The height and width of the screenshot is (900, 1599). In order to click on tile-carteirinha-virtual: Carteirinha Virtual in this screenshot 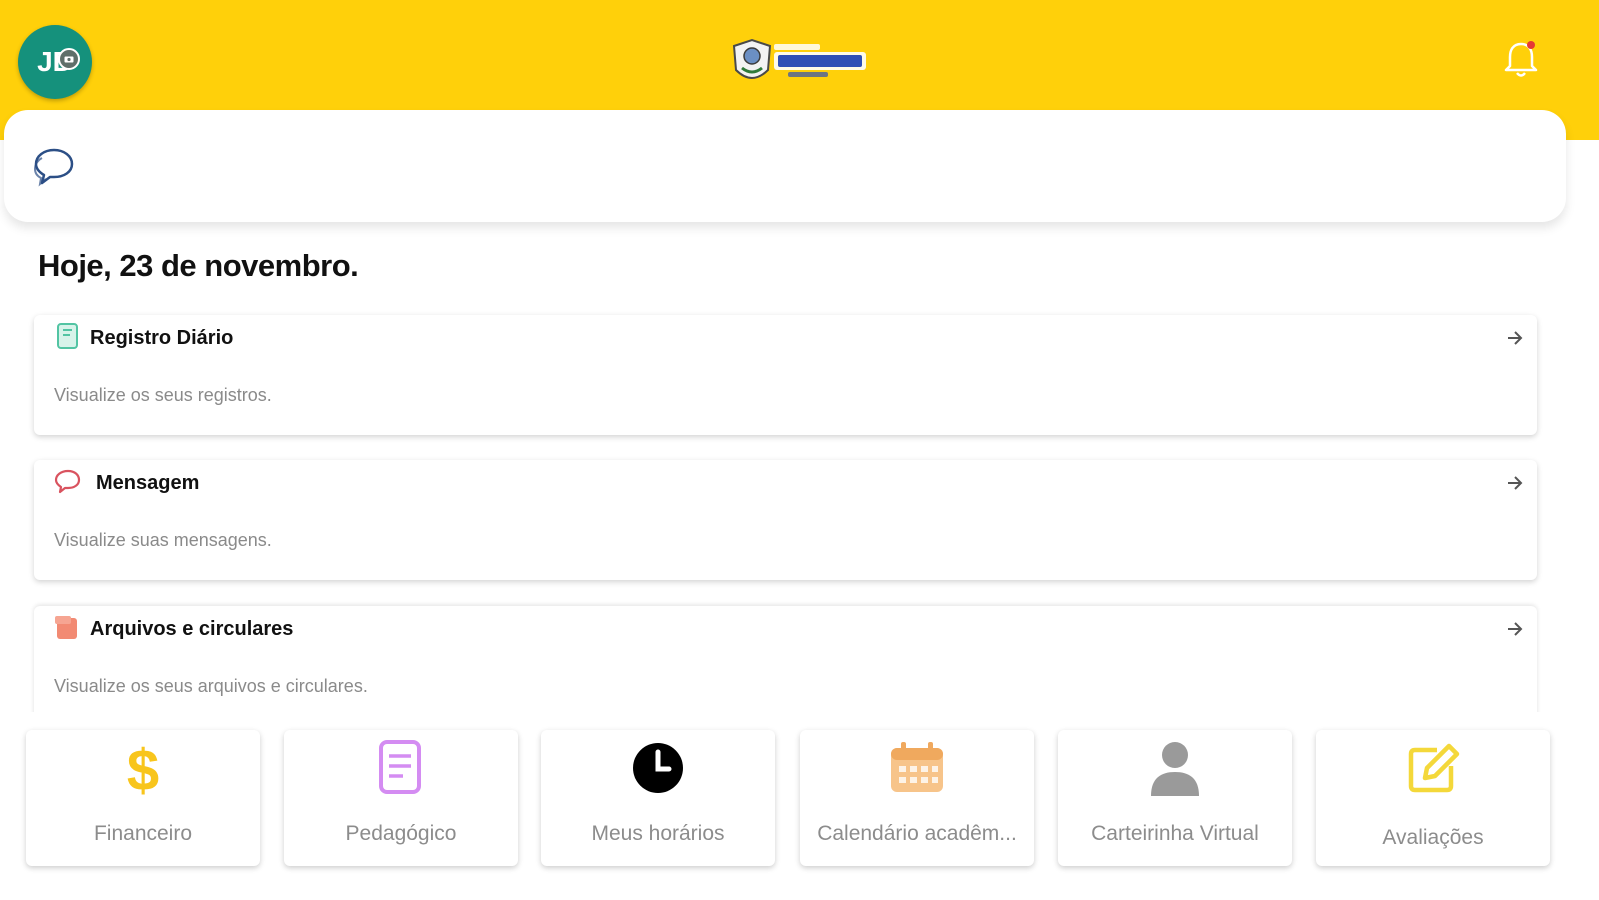, I will do `click(1175, 798)`.